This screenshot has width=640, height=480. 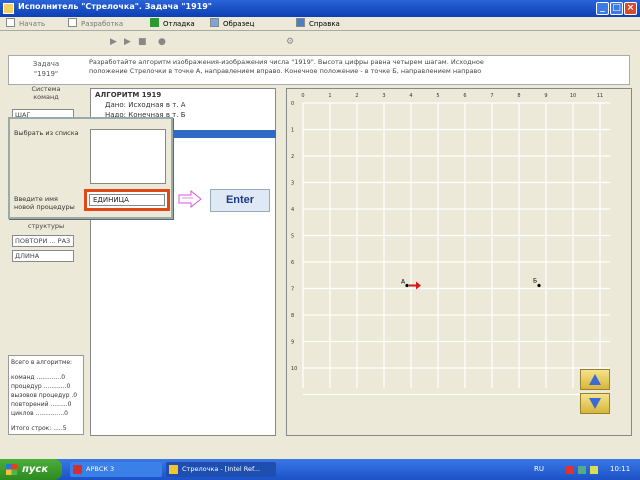 I want to click on menu-debug: Отладка, so click(x=172, y=24).